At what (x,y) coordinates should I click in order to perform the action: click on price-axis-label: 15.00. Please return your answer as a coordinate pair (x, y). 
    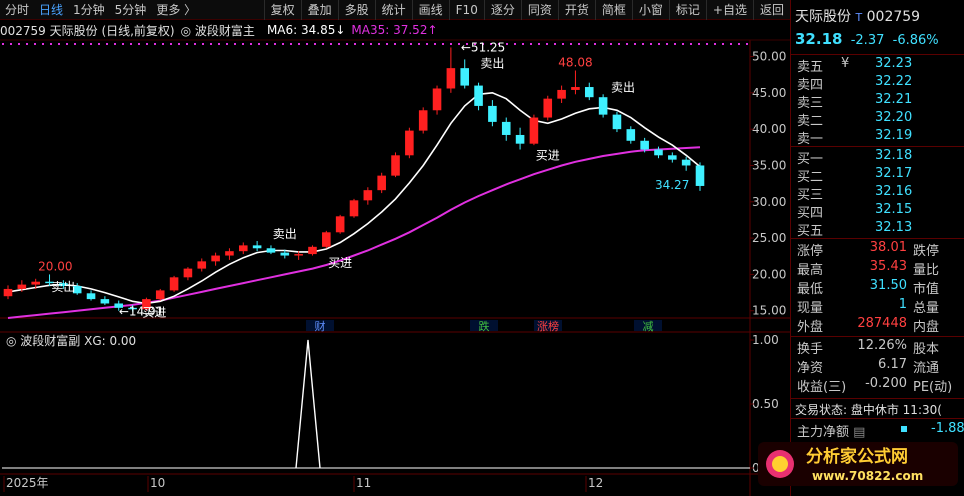
    Looking at the image, I should click on (769, 311).